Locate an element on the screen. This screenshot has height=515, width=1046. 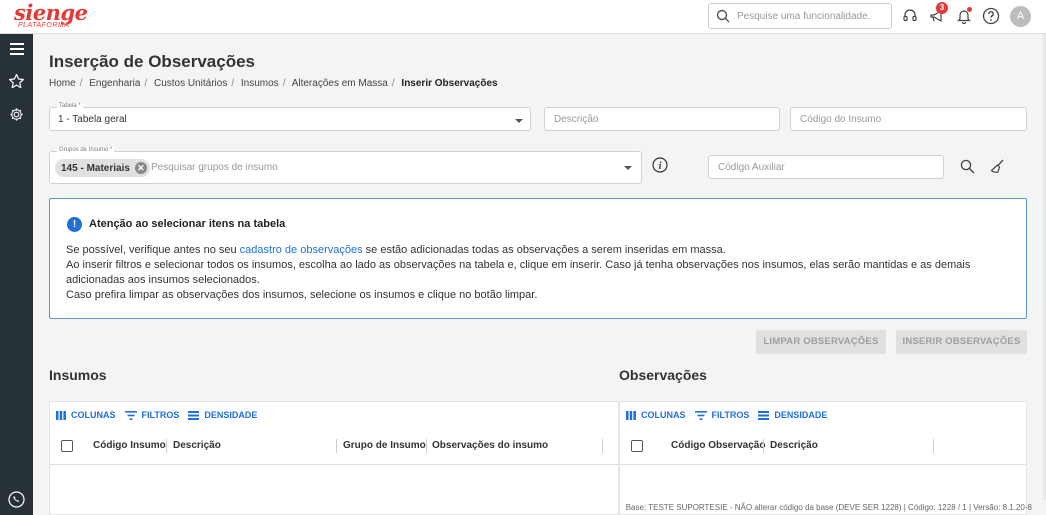
gear-icon is located at coordinates (16, 114).